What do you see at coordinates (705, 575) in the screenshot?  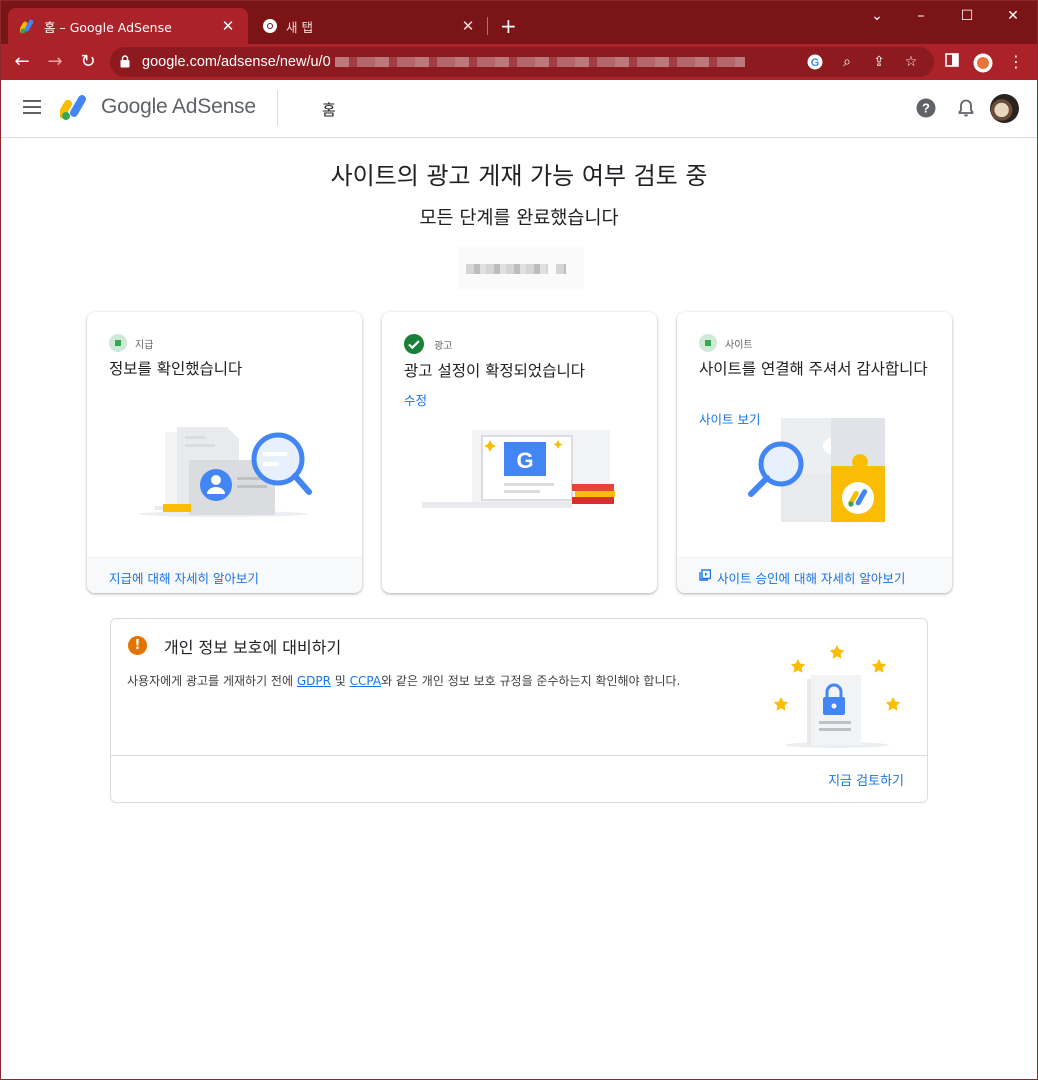 I see `video-library-icon` at bounding box center [705, 575].